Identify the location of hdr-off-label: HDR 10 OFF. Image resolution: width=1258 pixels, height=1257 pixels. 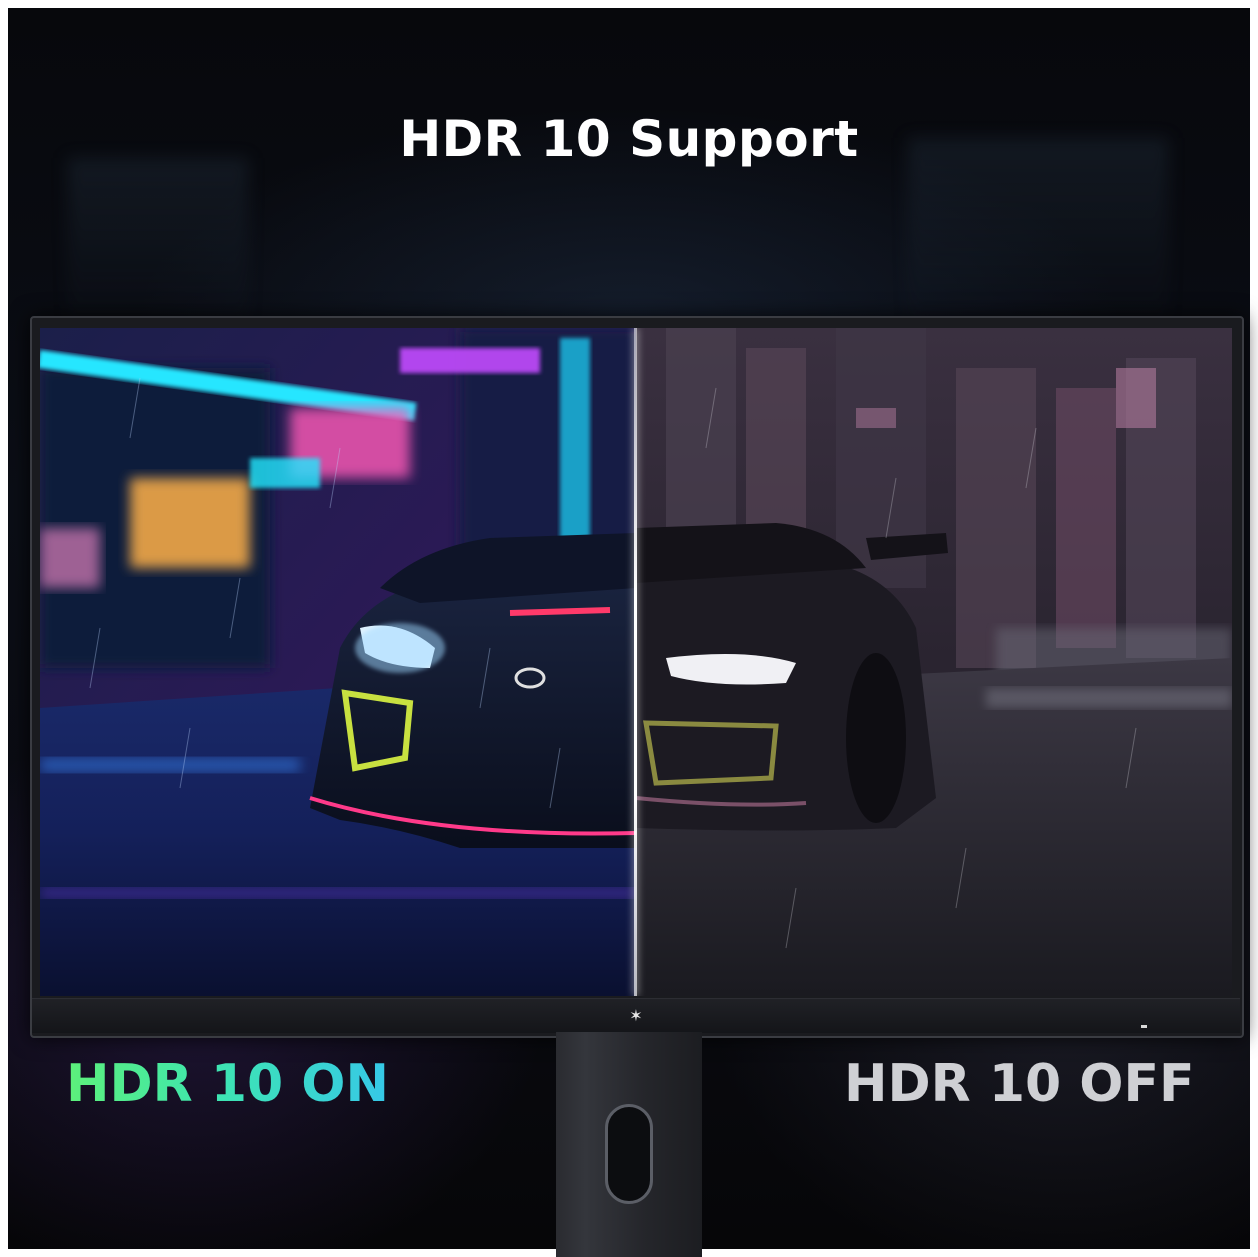
(1019, 1084).